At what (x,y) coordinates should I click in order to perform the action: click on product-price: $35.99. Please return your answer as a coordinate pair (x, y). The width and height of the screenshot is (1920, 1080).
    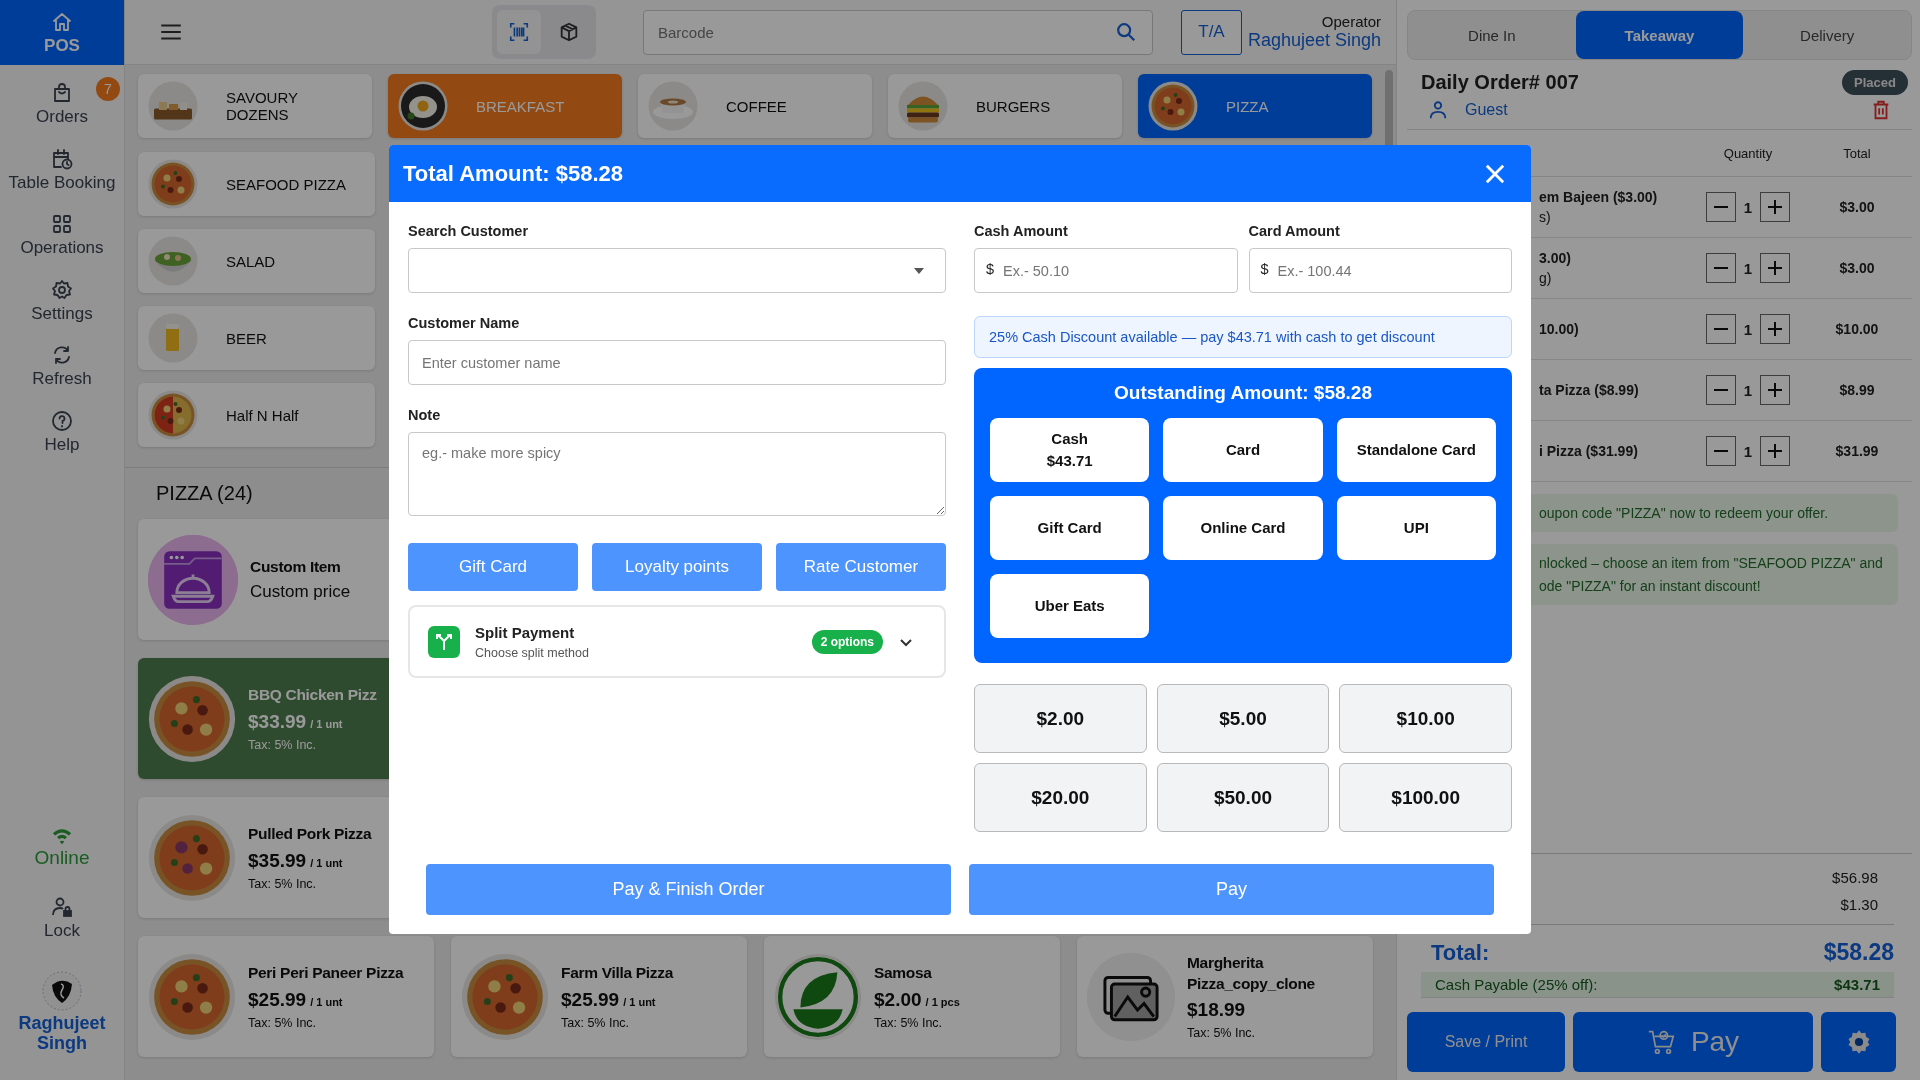
    Looking at the image, I should click on (277, 860).